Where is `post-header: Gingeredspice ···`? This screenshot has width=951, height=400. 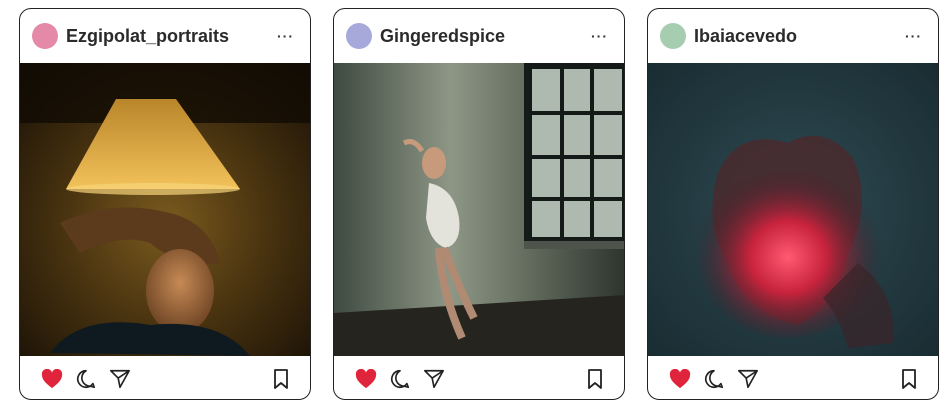
post-header: Gingeredspice ··· is located at coordinates (479, 36).